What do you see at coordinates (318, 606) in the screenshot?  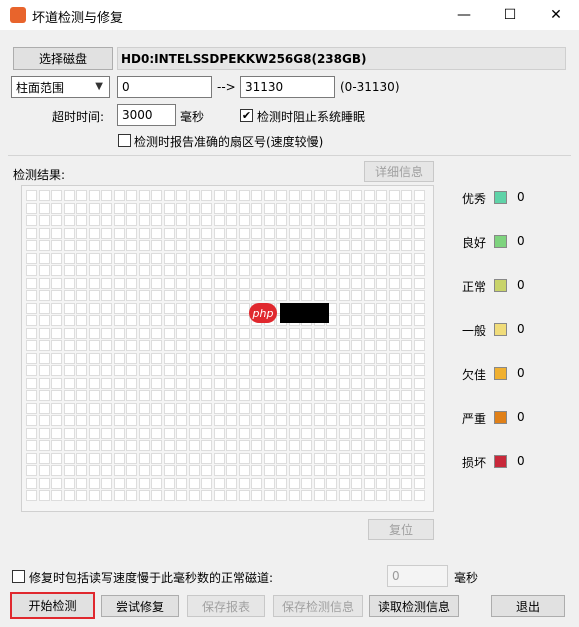 I see `save-scan-info-button: 保存检测信息` at bounding box center [318, 606].